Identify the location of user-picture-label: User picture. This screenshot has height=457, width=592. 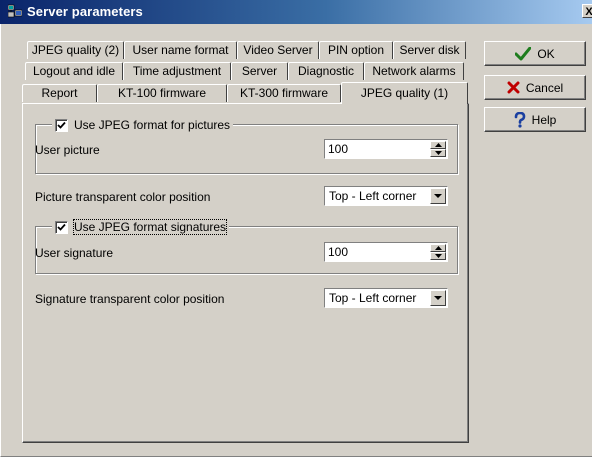
(67, 150).